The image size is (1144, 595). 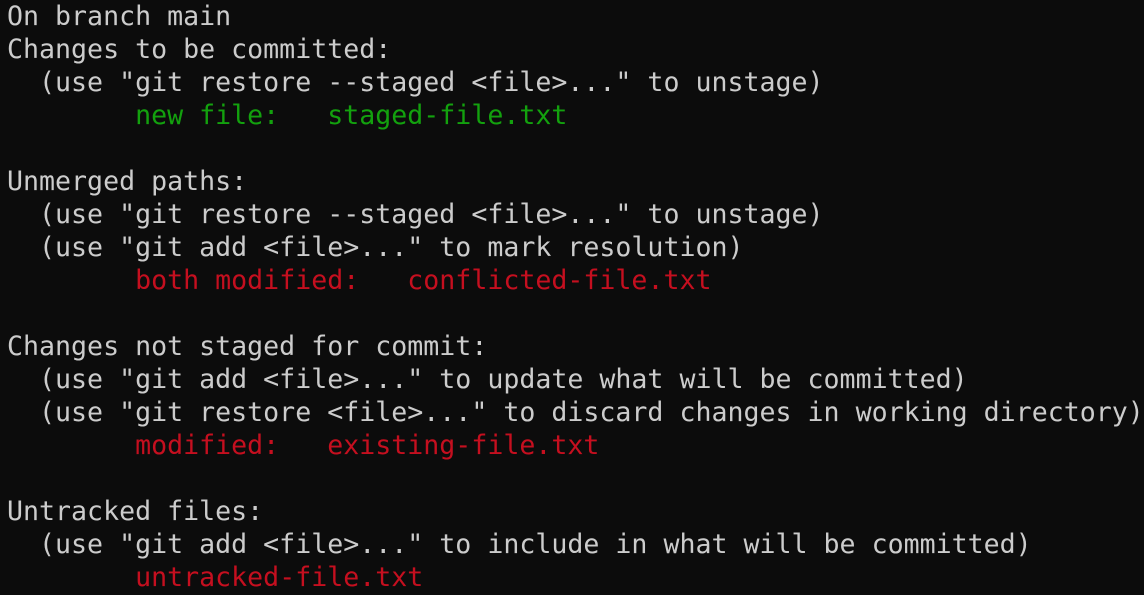 I want to click on terminal-line: both modified: conflicted-file.txt, so click(x=575, y=280).